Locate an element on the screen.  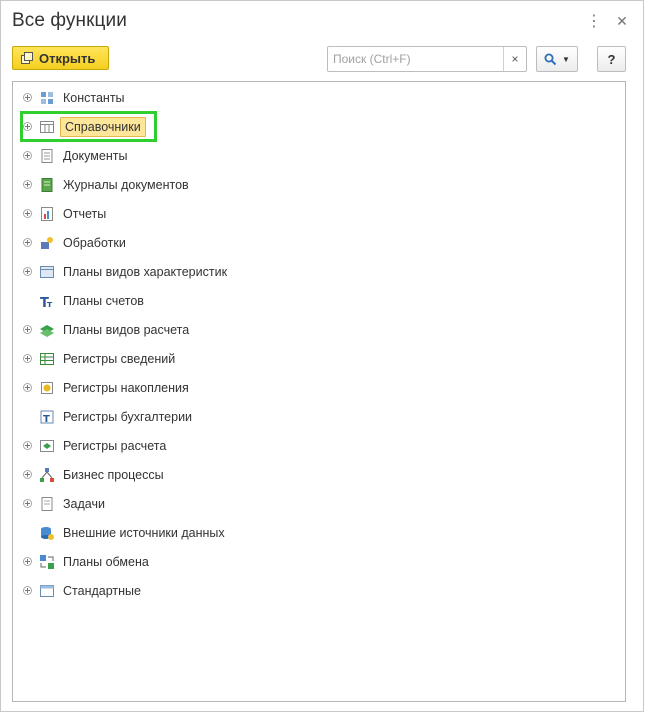
tree-item-label: Бизнес процессы is located at coordinates (113, 475).